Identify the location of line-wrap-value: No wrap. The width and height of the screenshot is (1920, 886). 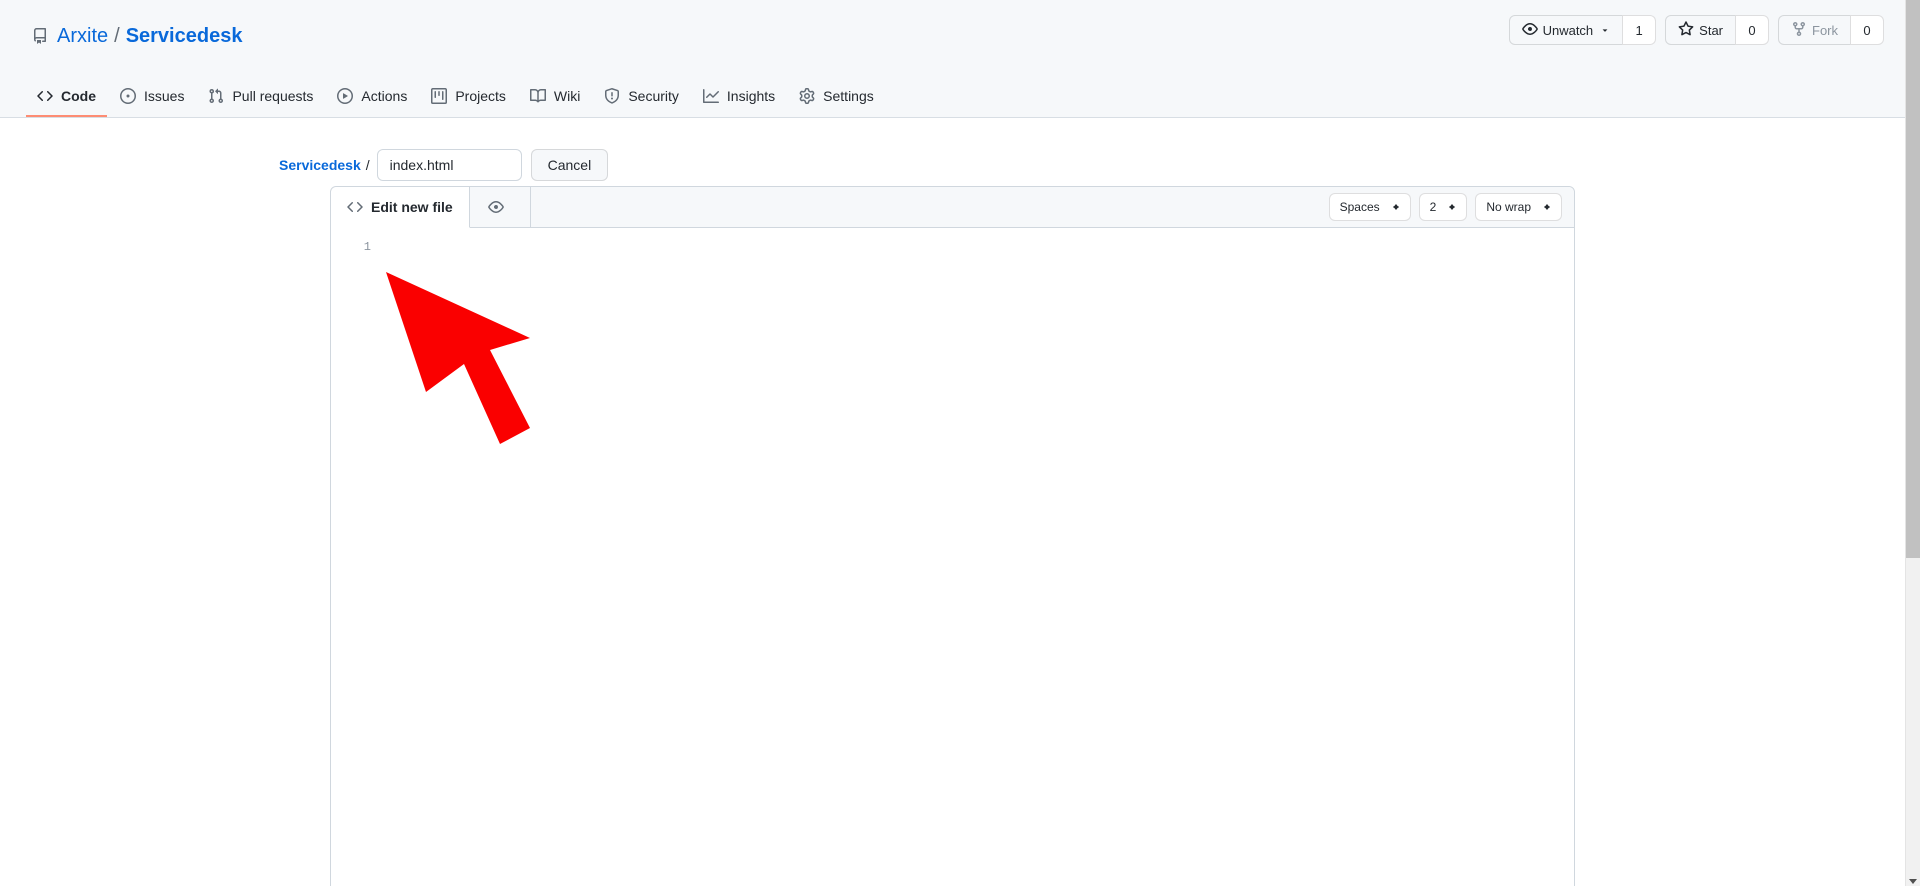
(1508, 207).